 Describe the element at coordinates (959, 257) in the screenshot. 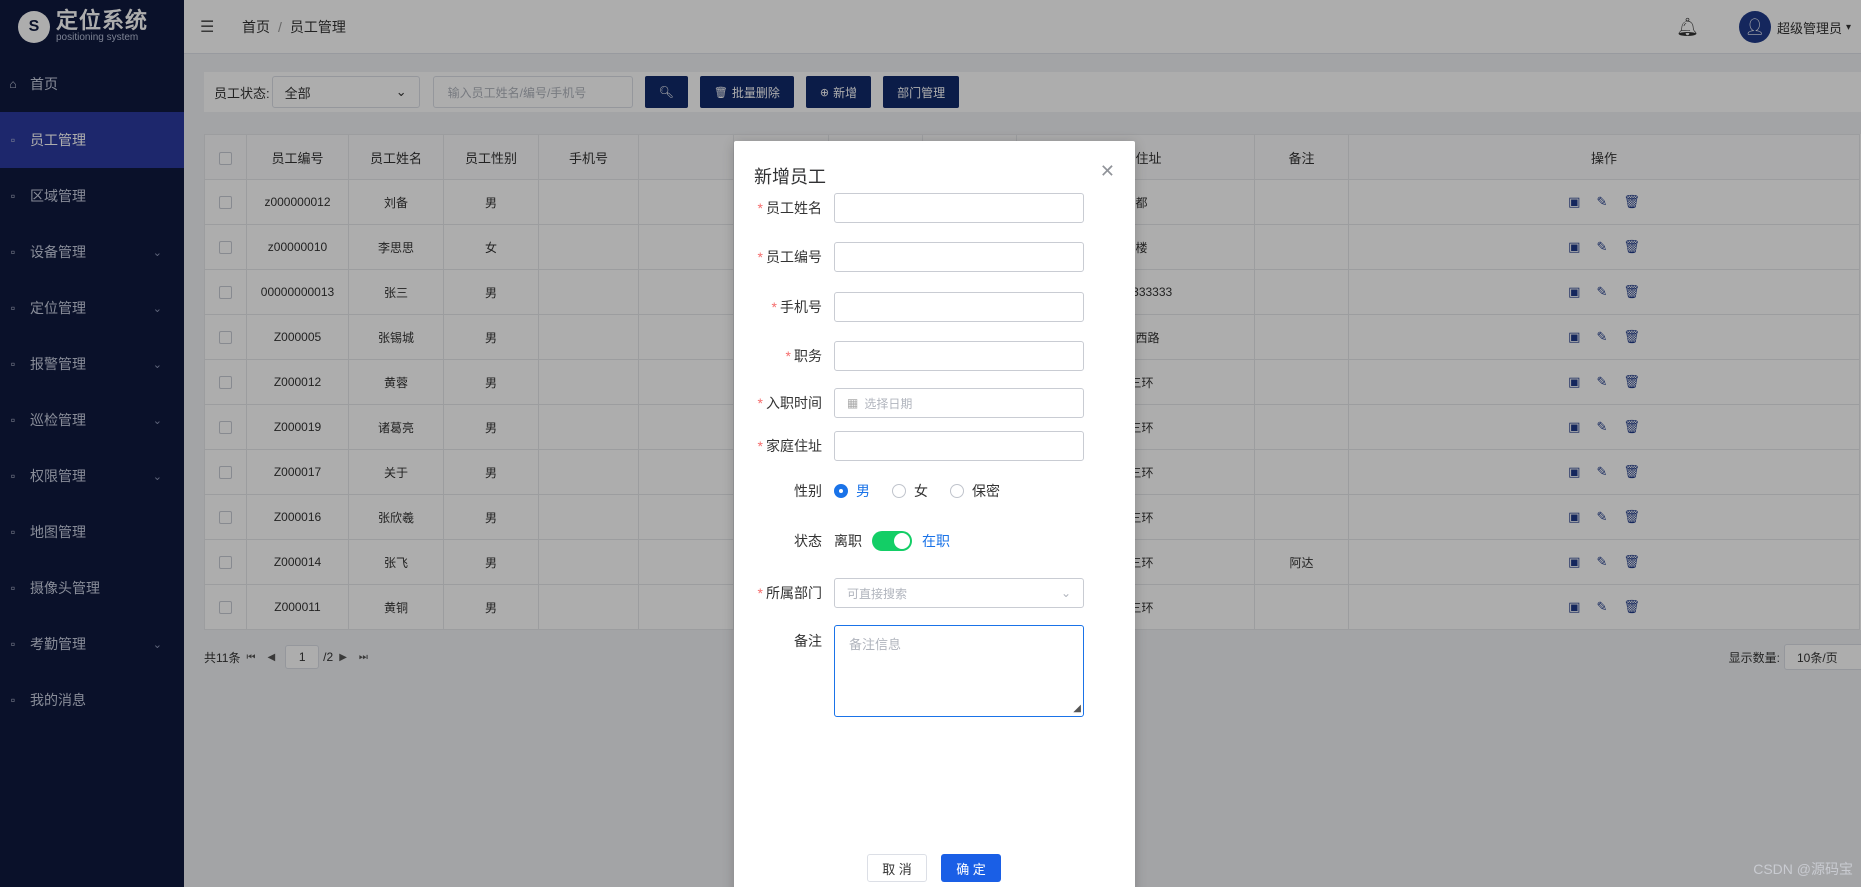

I see `number-field` at that location.